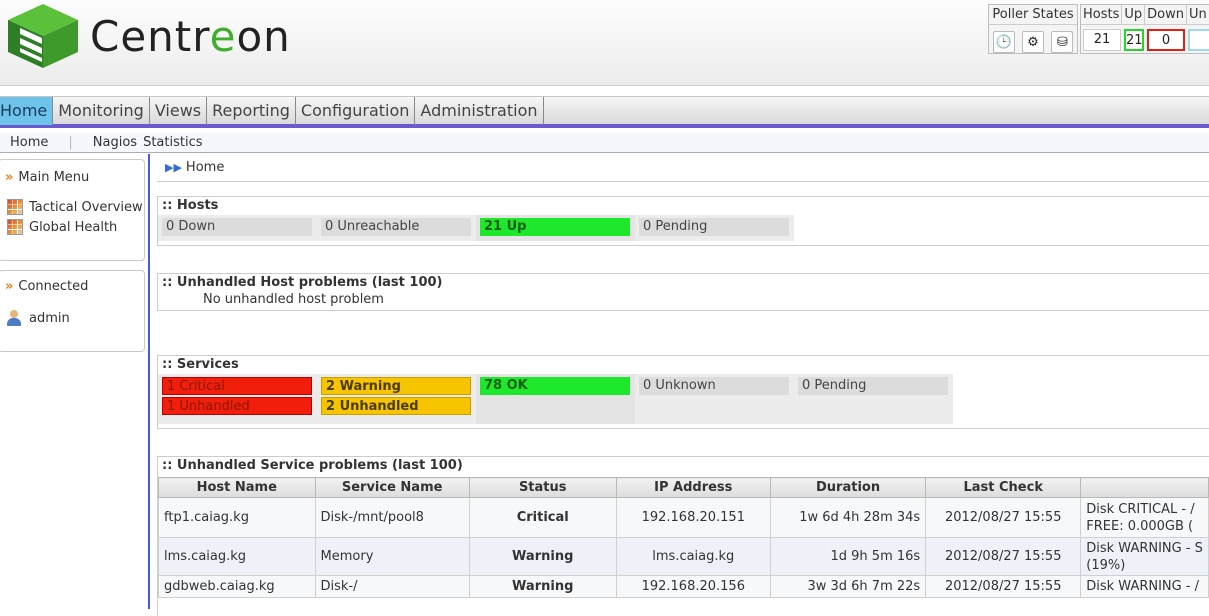  What do you see at coordinates (848, 586) in the screenshot?
I see `row-duration: 3w 3d 6h 7m 22s` at bounding box center [848, 586].